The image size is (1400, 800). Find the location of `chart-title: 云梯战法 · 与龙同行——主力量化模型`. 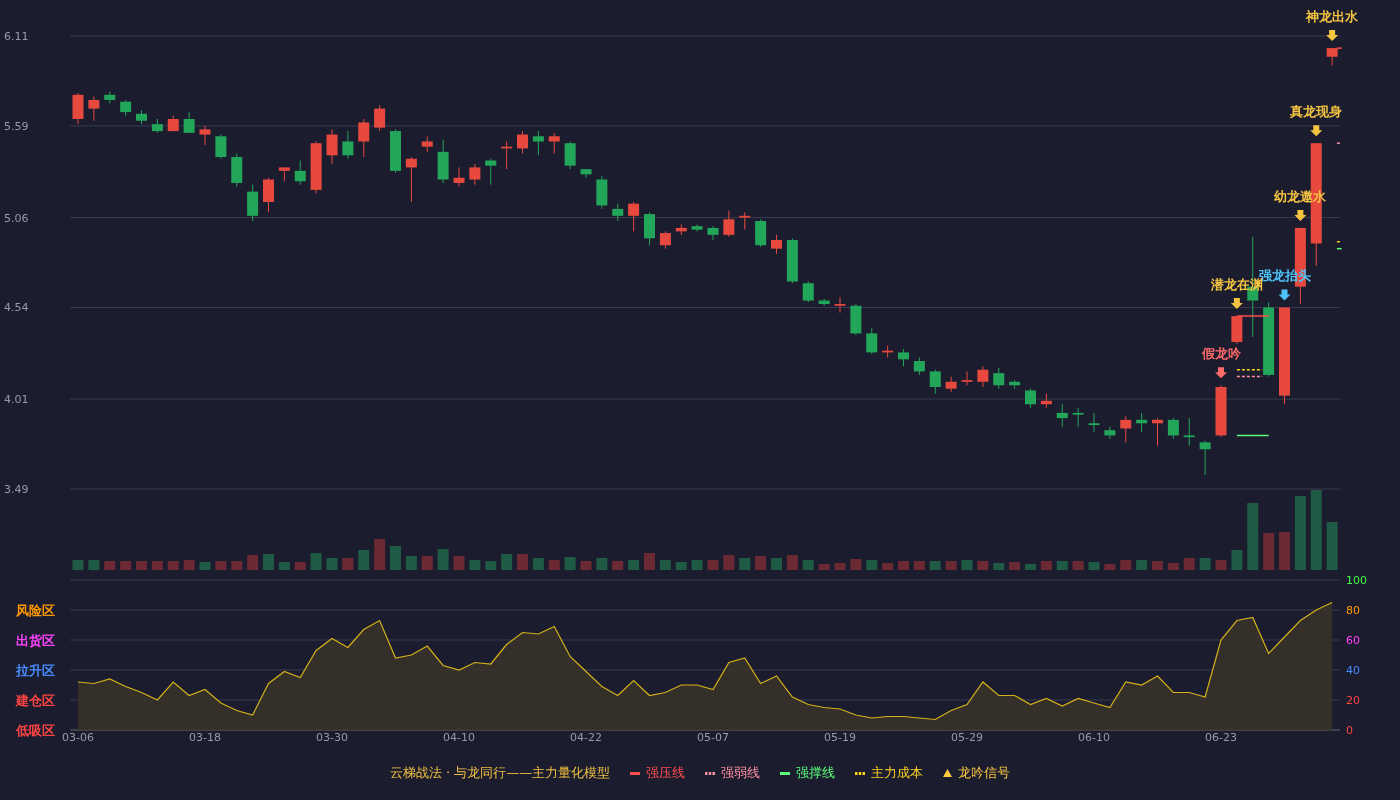

chart-title: 云梯战法 · 与龙同行——主力量化模型 is located at coordinates (500, 773).